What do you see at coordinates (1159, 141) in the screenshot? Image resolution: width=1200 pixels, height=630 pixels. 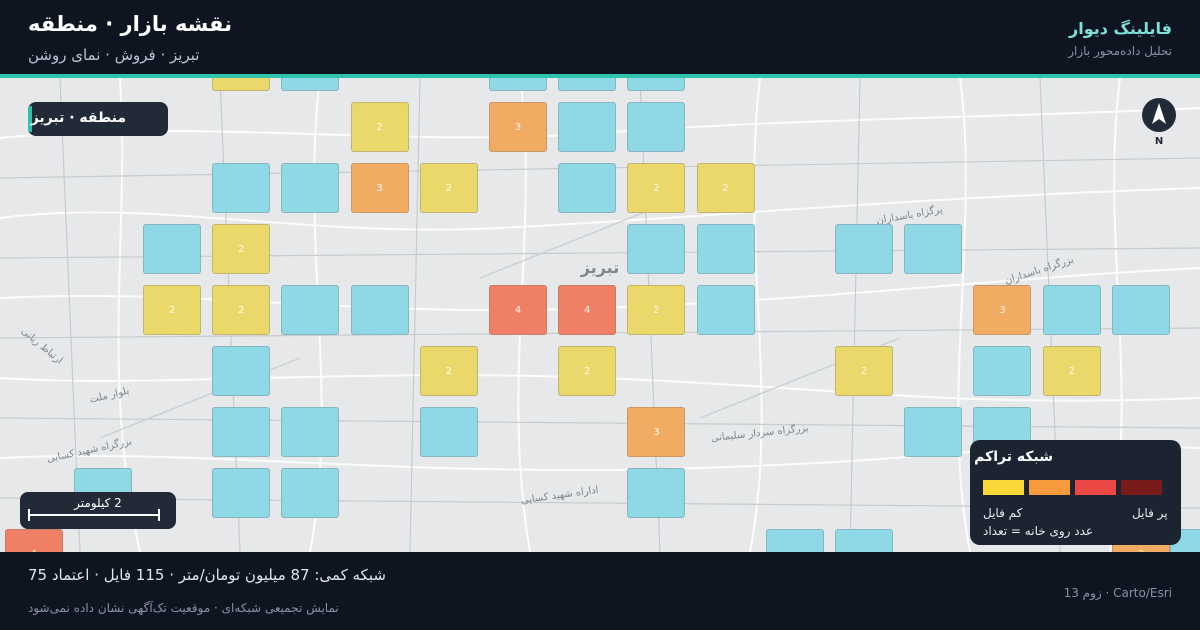 I see `north-label: N` at bounding box center [1159, 141].